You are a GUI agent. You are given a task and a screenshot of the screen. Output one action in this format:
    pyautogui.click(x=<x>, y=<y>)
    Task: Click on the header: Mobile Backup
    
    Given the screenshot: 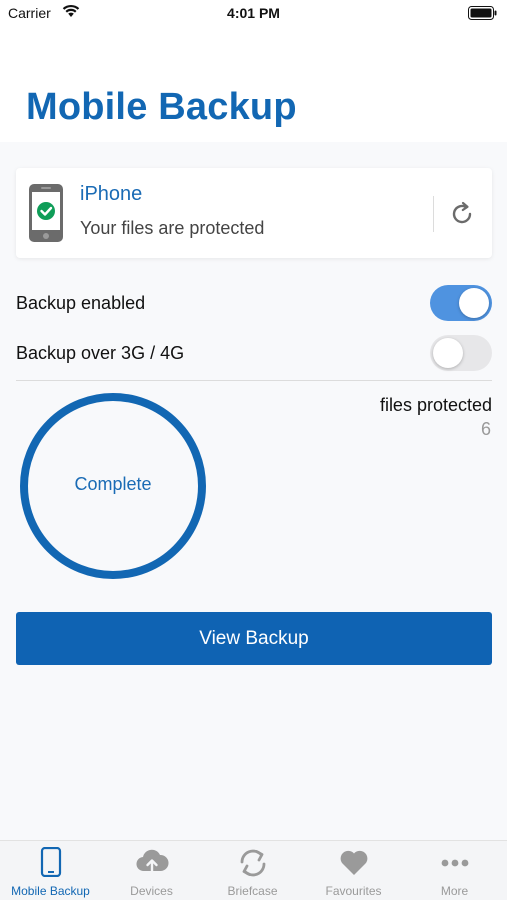 What is the action you would take?
    pyautogui.click(x=253, y=85)
    